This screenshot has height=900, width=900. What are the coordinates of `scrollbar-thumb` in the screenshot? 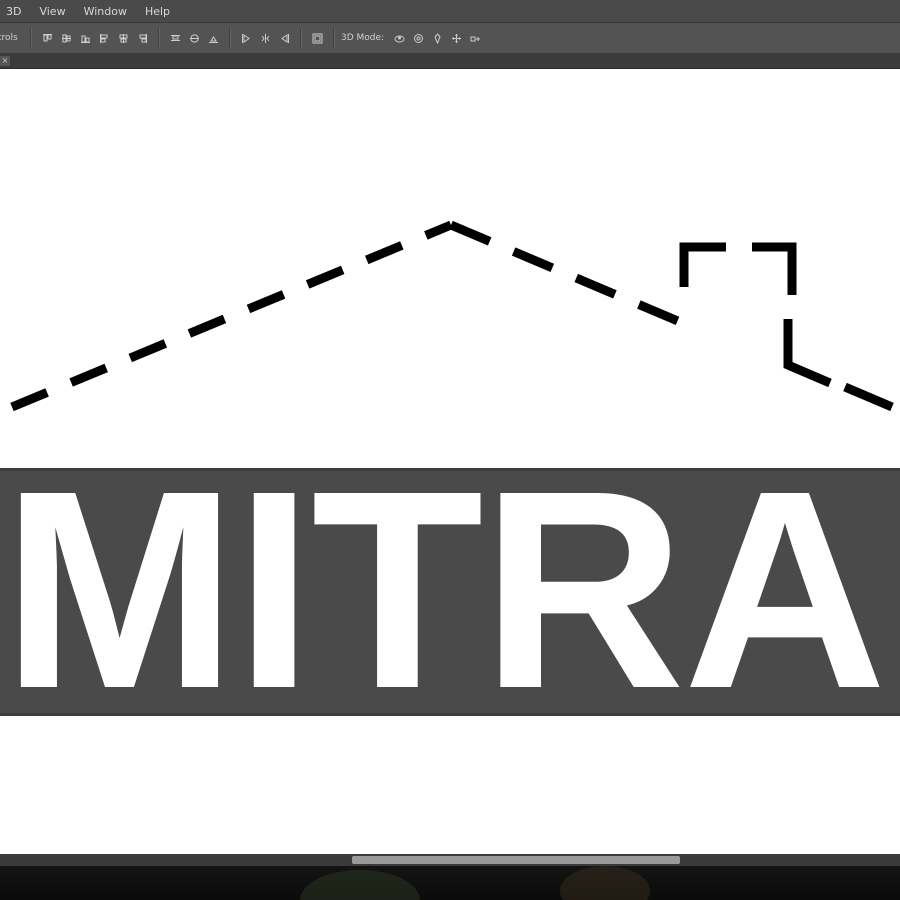 It's located at (516, 860).